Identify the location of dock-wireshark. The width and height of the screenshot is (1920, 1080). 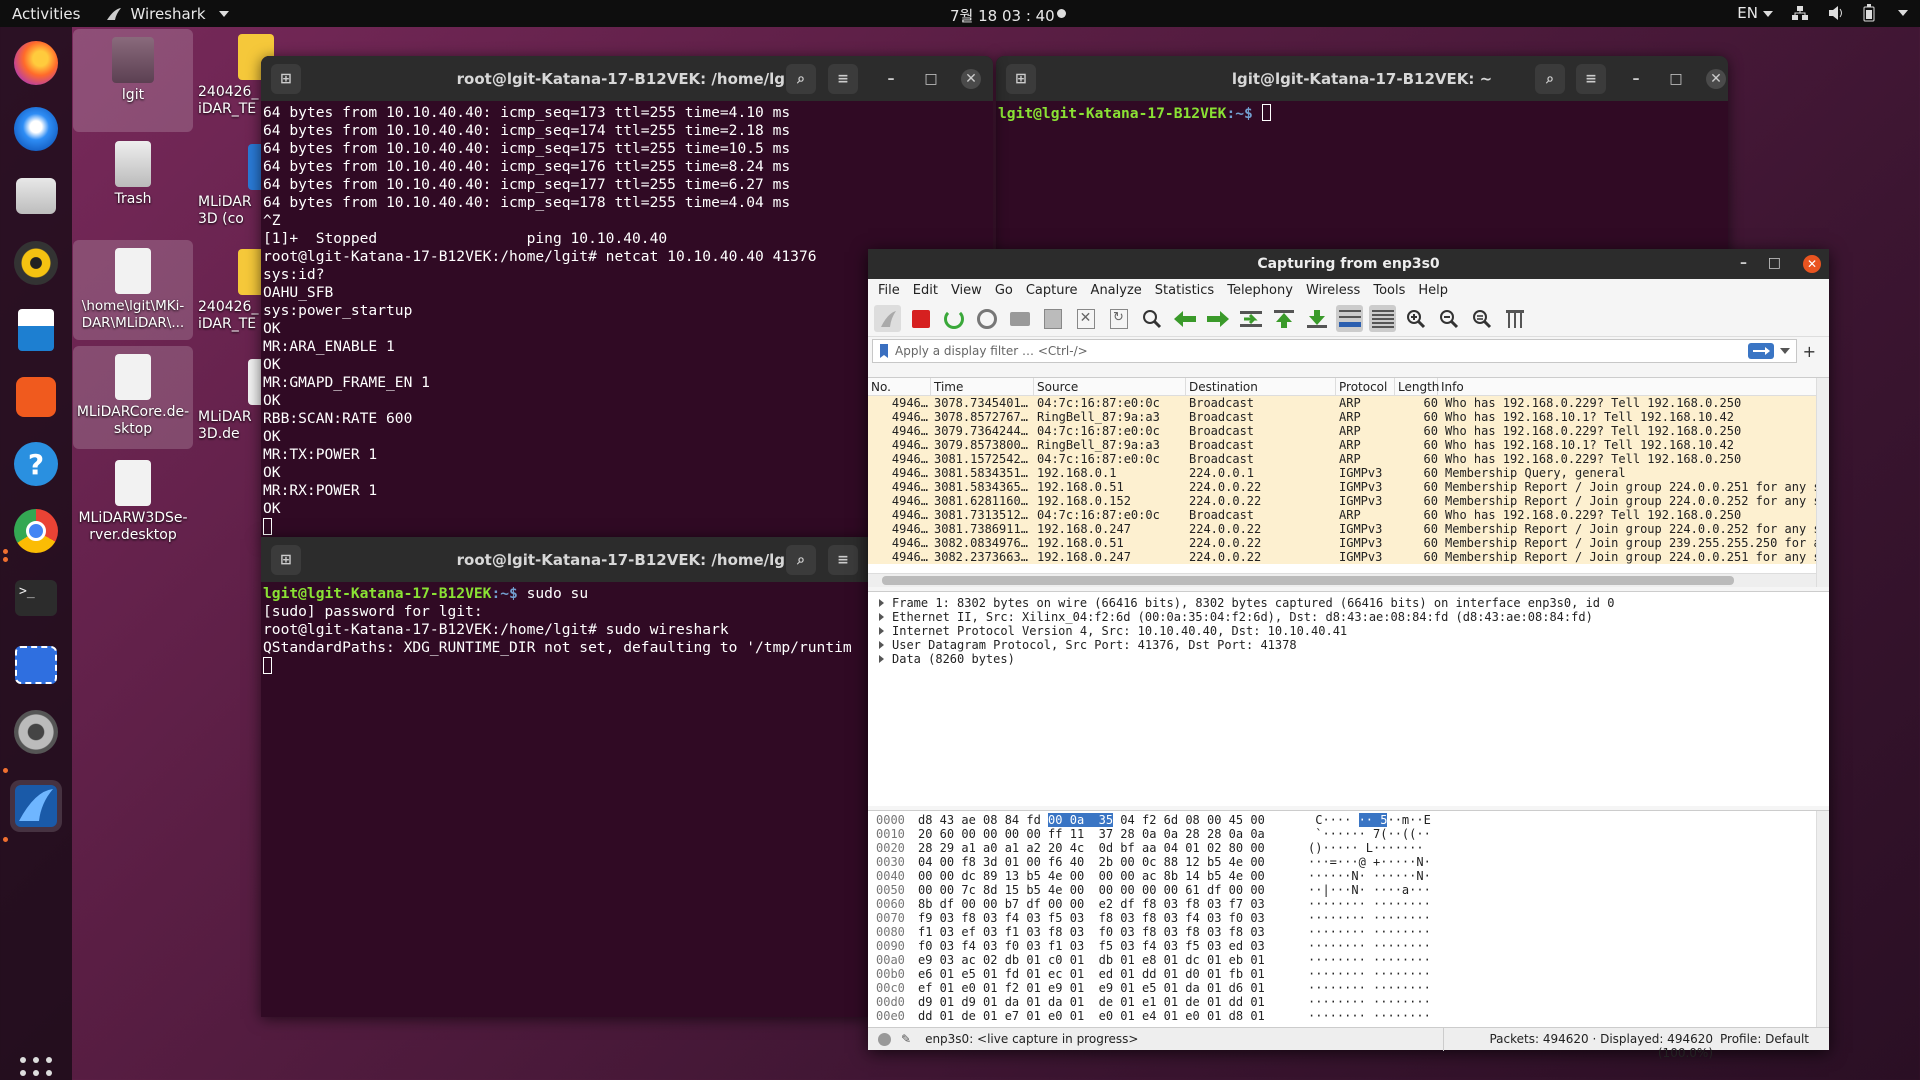
(36, 806).